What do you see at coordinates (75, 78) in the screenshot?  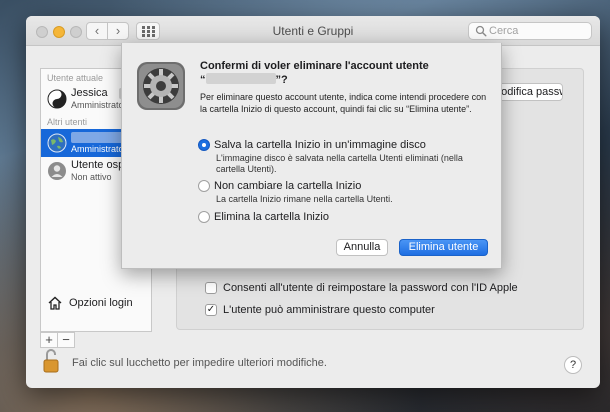 I see `current-user-section-label: Utente attuale` at bounding box center [75, 78].